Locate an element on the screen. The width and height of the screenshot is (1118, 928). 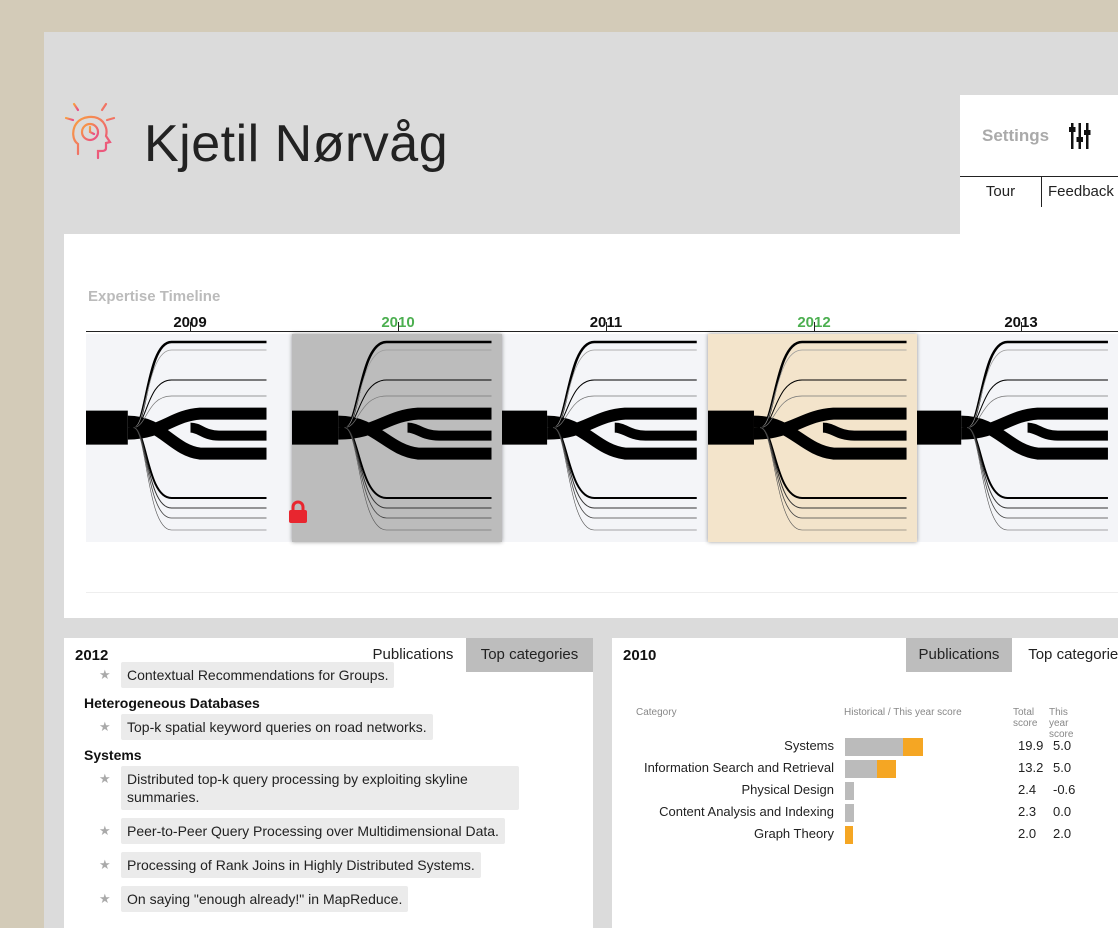
timeline-divider is located at coordinates (602, 592).